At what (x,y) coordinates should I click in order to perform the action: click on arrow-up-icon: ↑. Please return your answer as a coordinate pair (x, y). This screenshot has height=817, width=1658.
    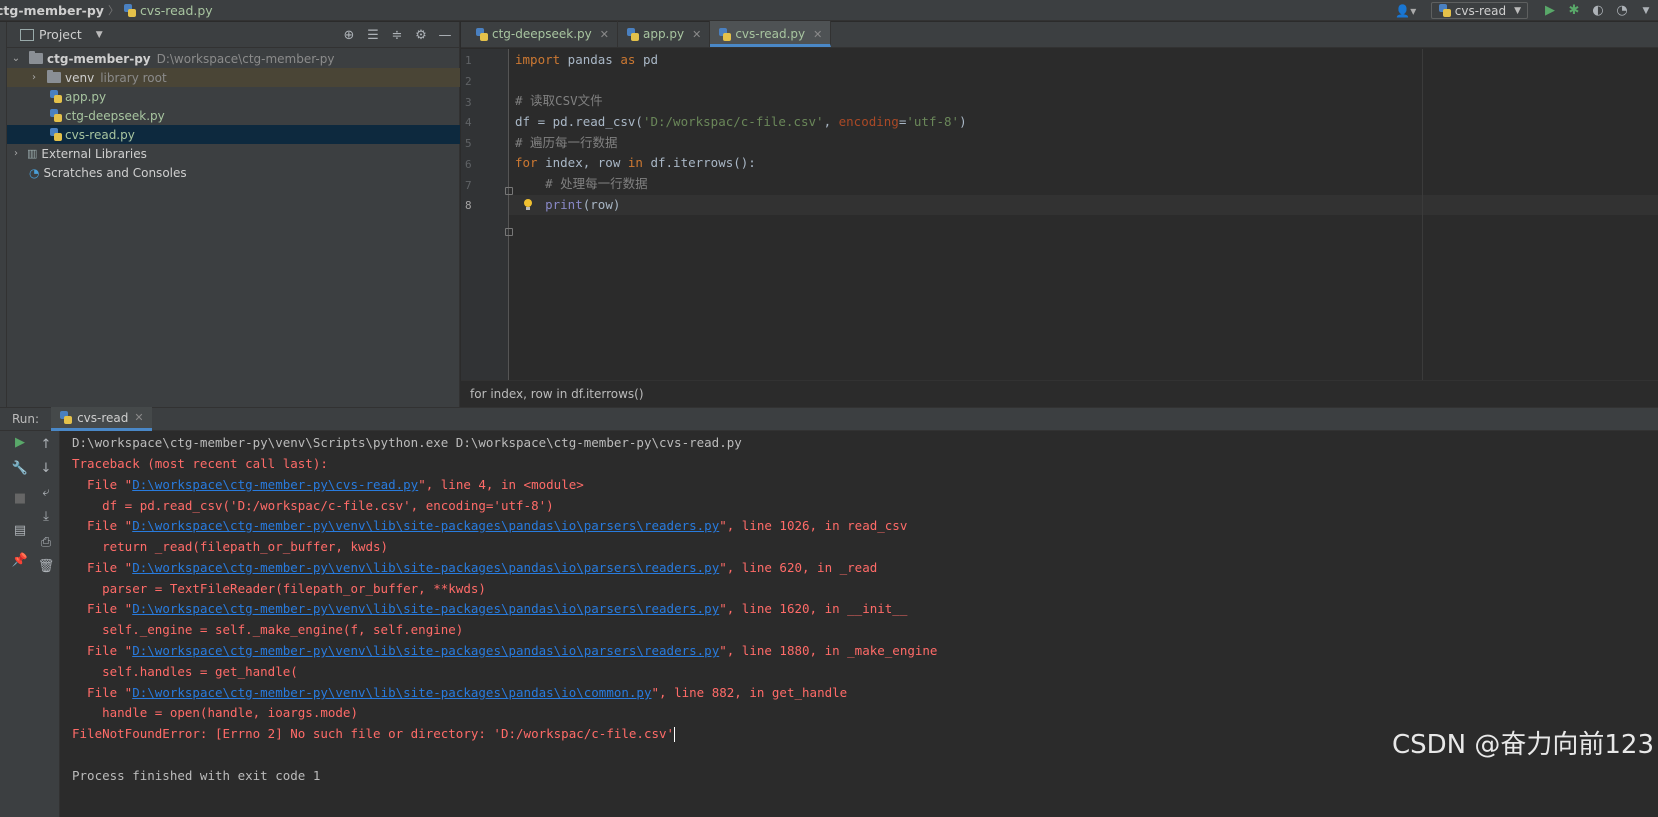
    Looking at the image, I should click on (46, 447).